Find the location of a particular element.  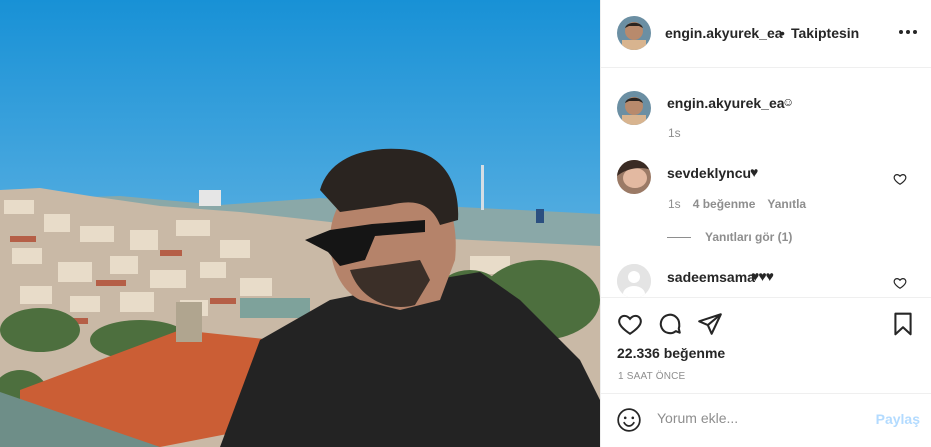

comment-icon is located at coordinates (670, 324).